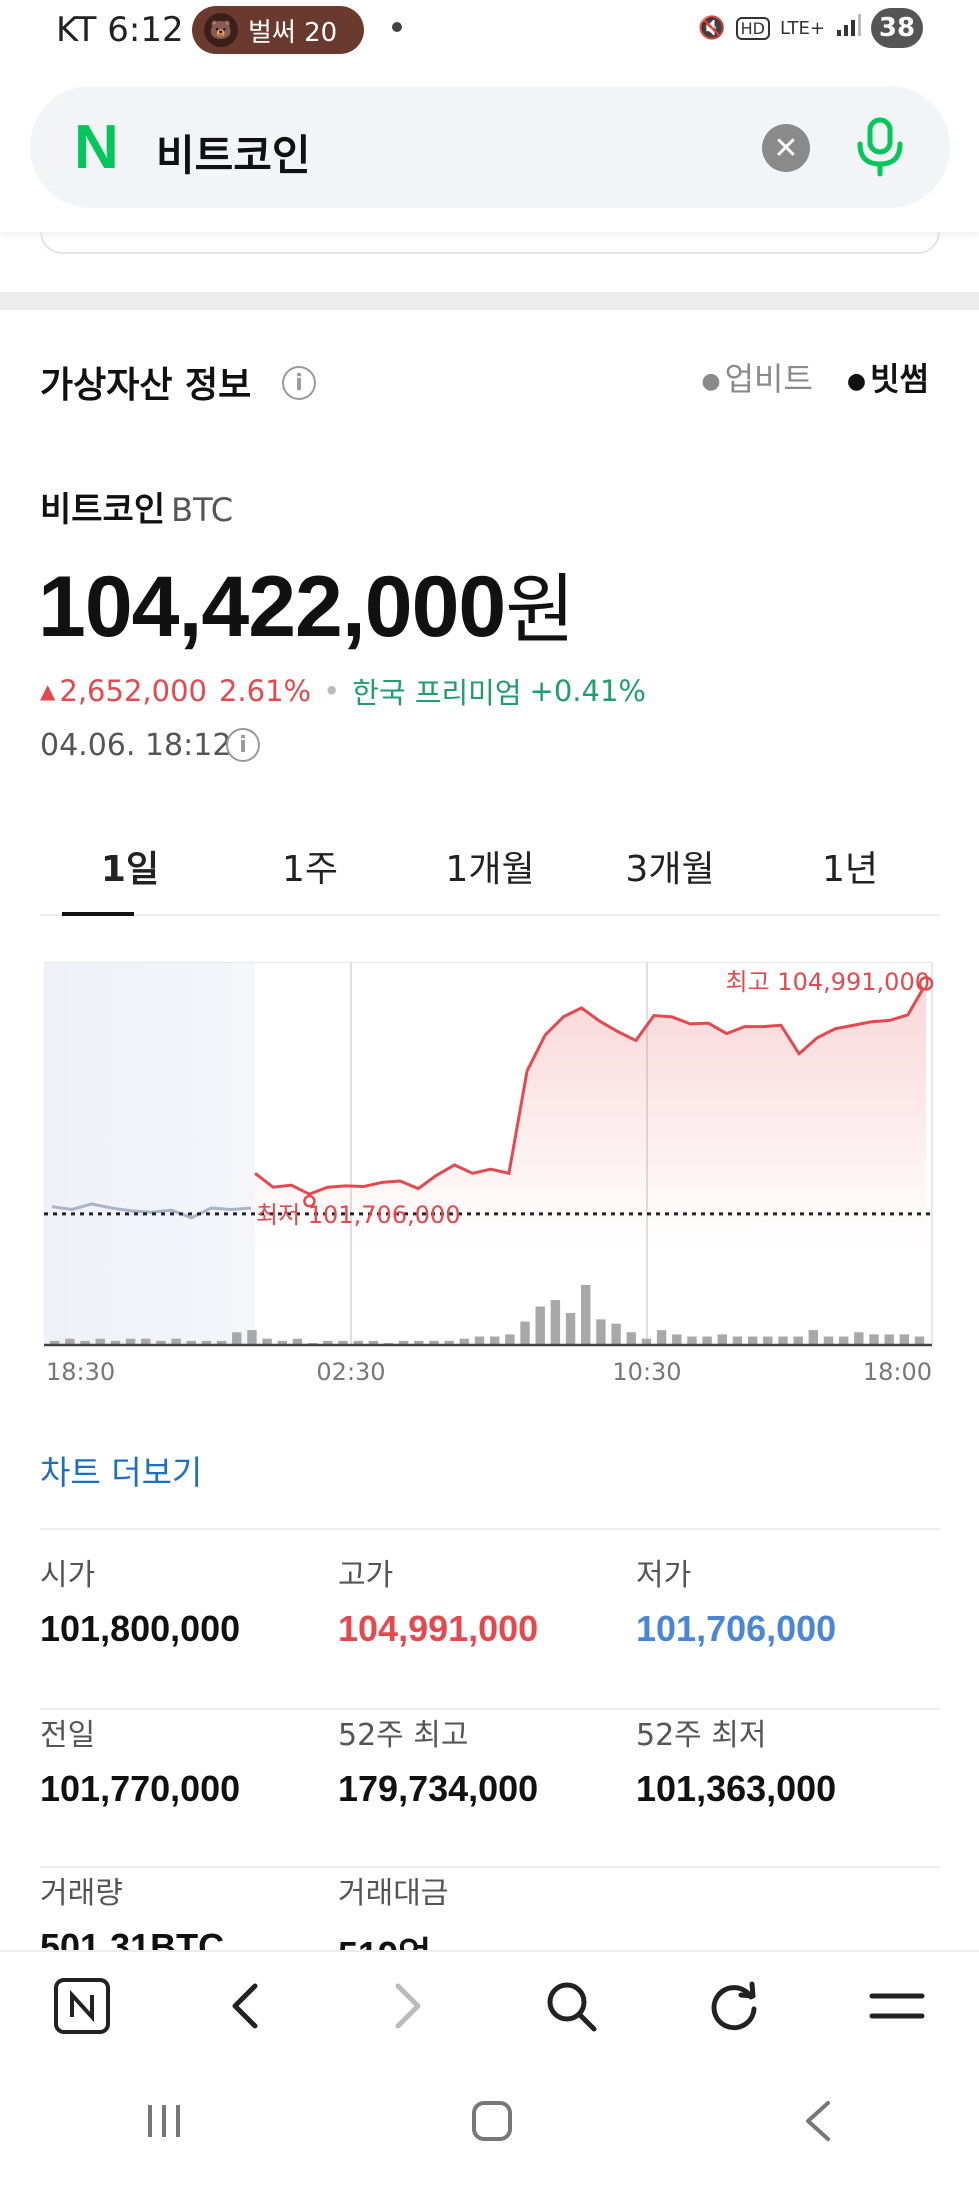 Image resolution: width=979 pixels, height=2185 pixels. I want to click on system-back-button, so click(818, 2123).